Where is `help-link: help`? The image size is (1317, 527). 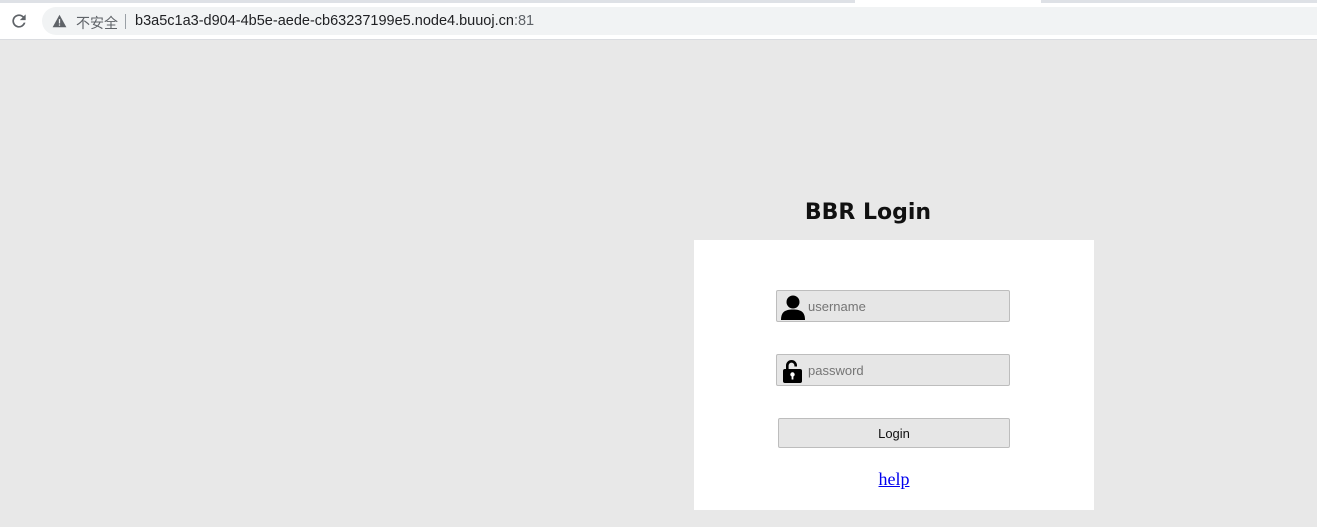 help-link: help is located at coordinates (894, 479).